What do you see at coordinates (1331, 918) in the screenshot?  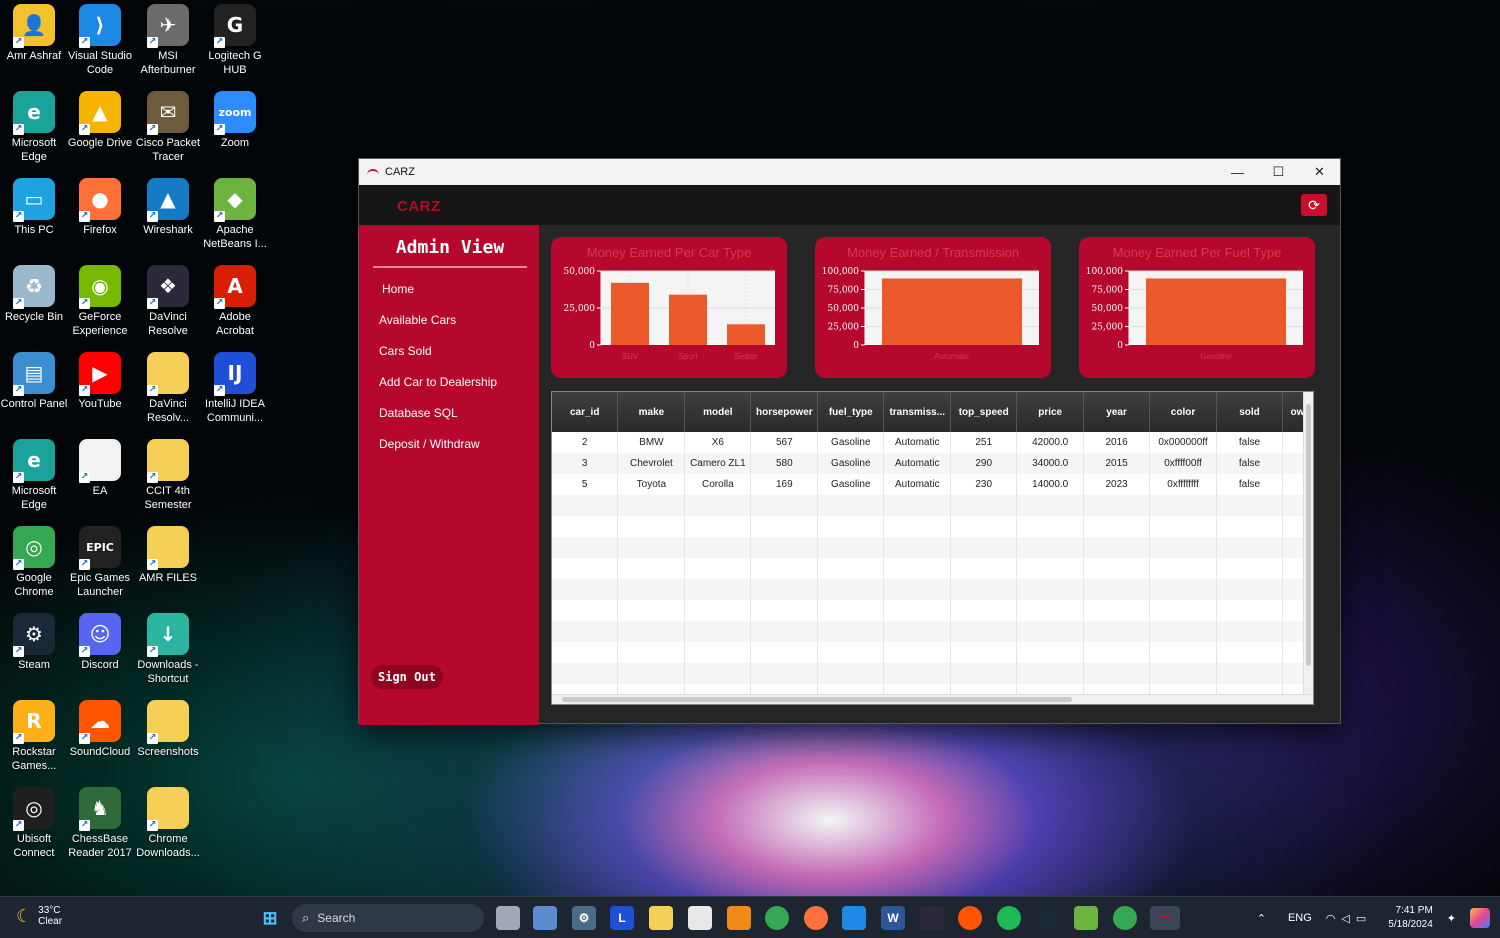 I see `wifi-icon: ◠` at bounding box center [1331, 918].